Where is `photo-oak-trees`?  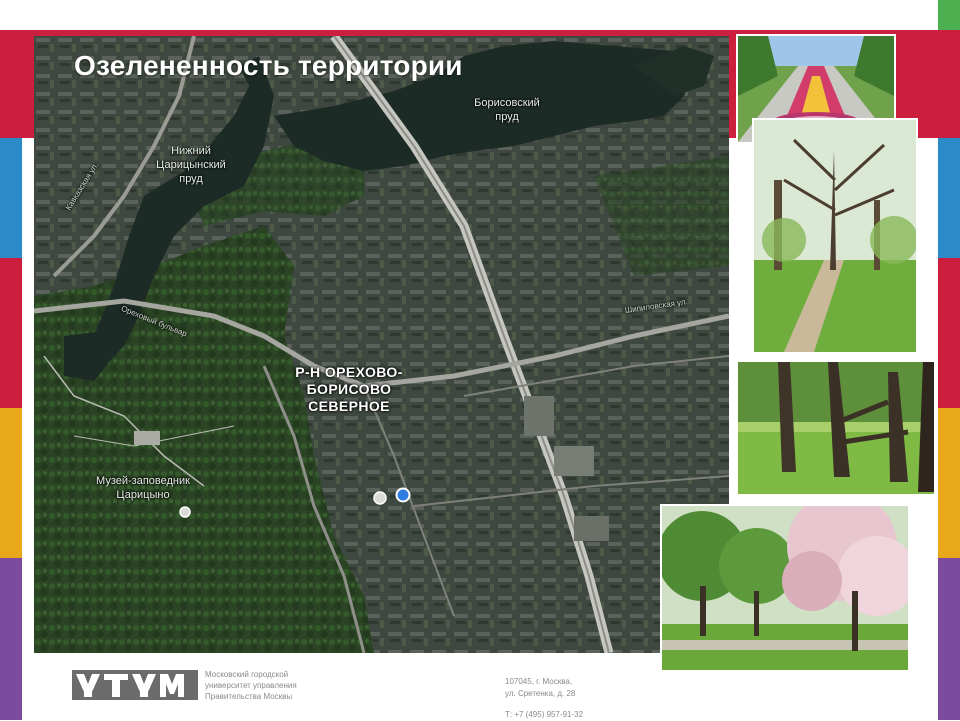 photo-oak-trees is located at coordinates (835, 236).